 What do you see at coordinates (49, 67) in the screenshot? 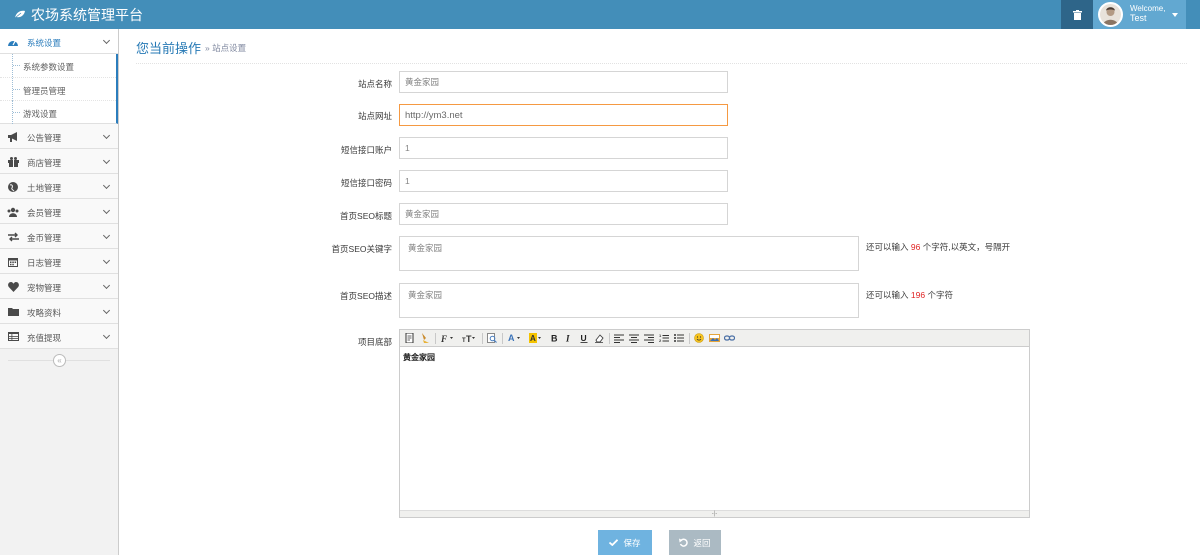
I see `subitem-label: 系统参数设置` at bounding box center [49, 67].